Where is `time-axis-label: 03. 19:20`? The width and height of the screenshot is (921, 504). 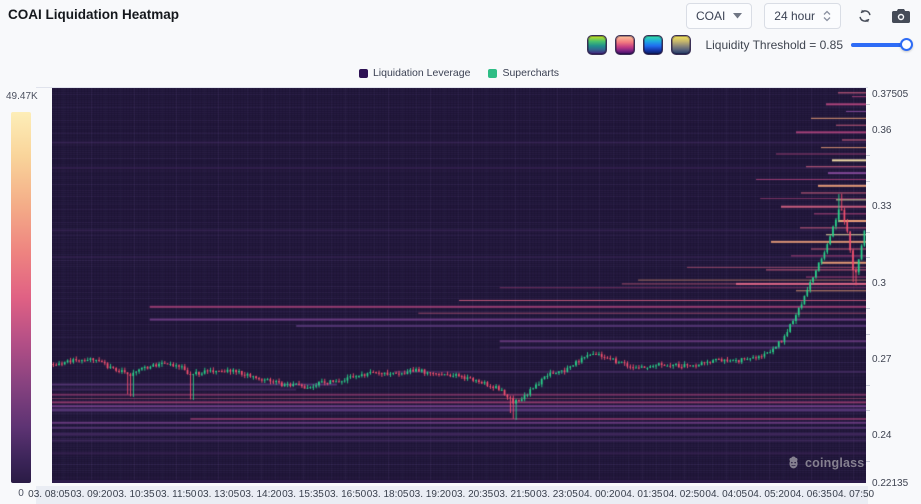 time-axis-label: 03. 19:20 is located at coordinates (430, 494).